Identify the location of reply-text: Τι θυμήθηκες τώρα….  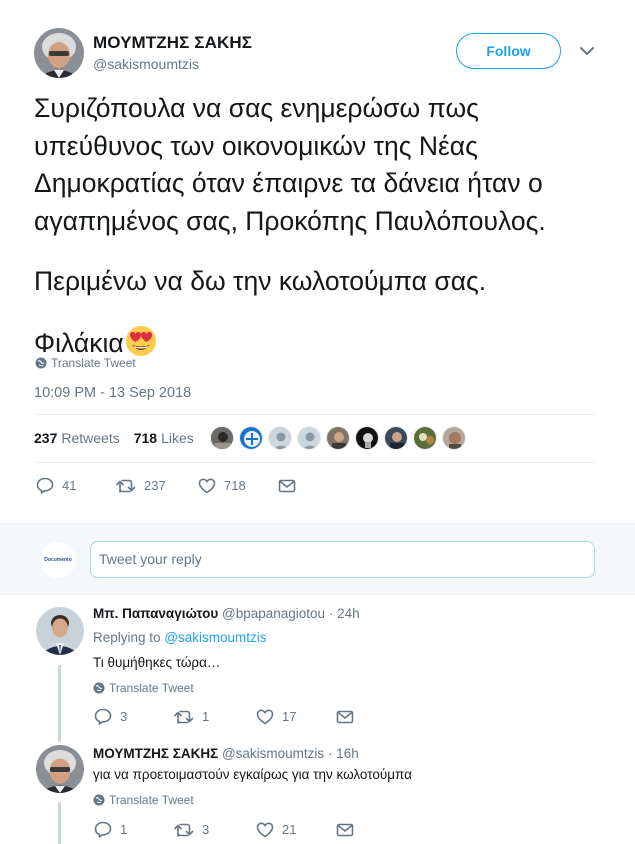
(157, 662).